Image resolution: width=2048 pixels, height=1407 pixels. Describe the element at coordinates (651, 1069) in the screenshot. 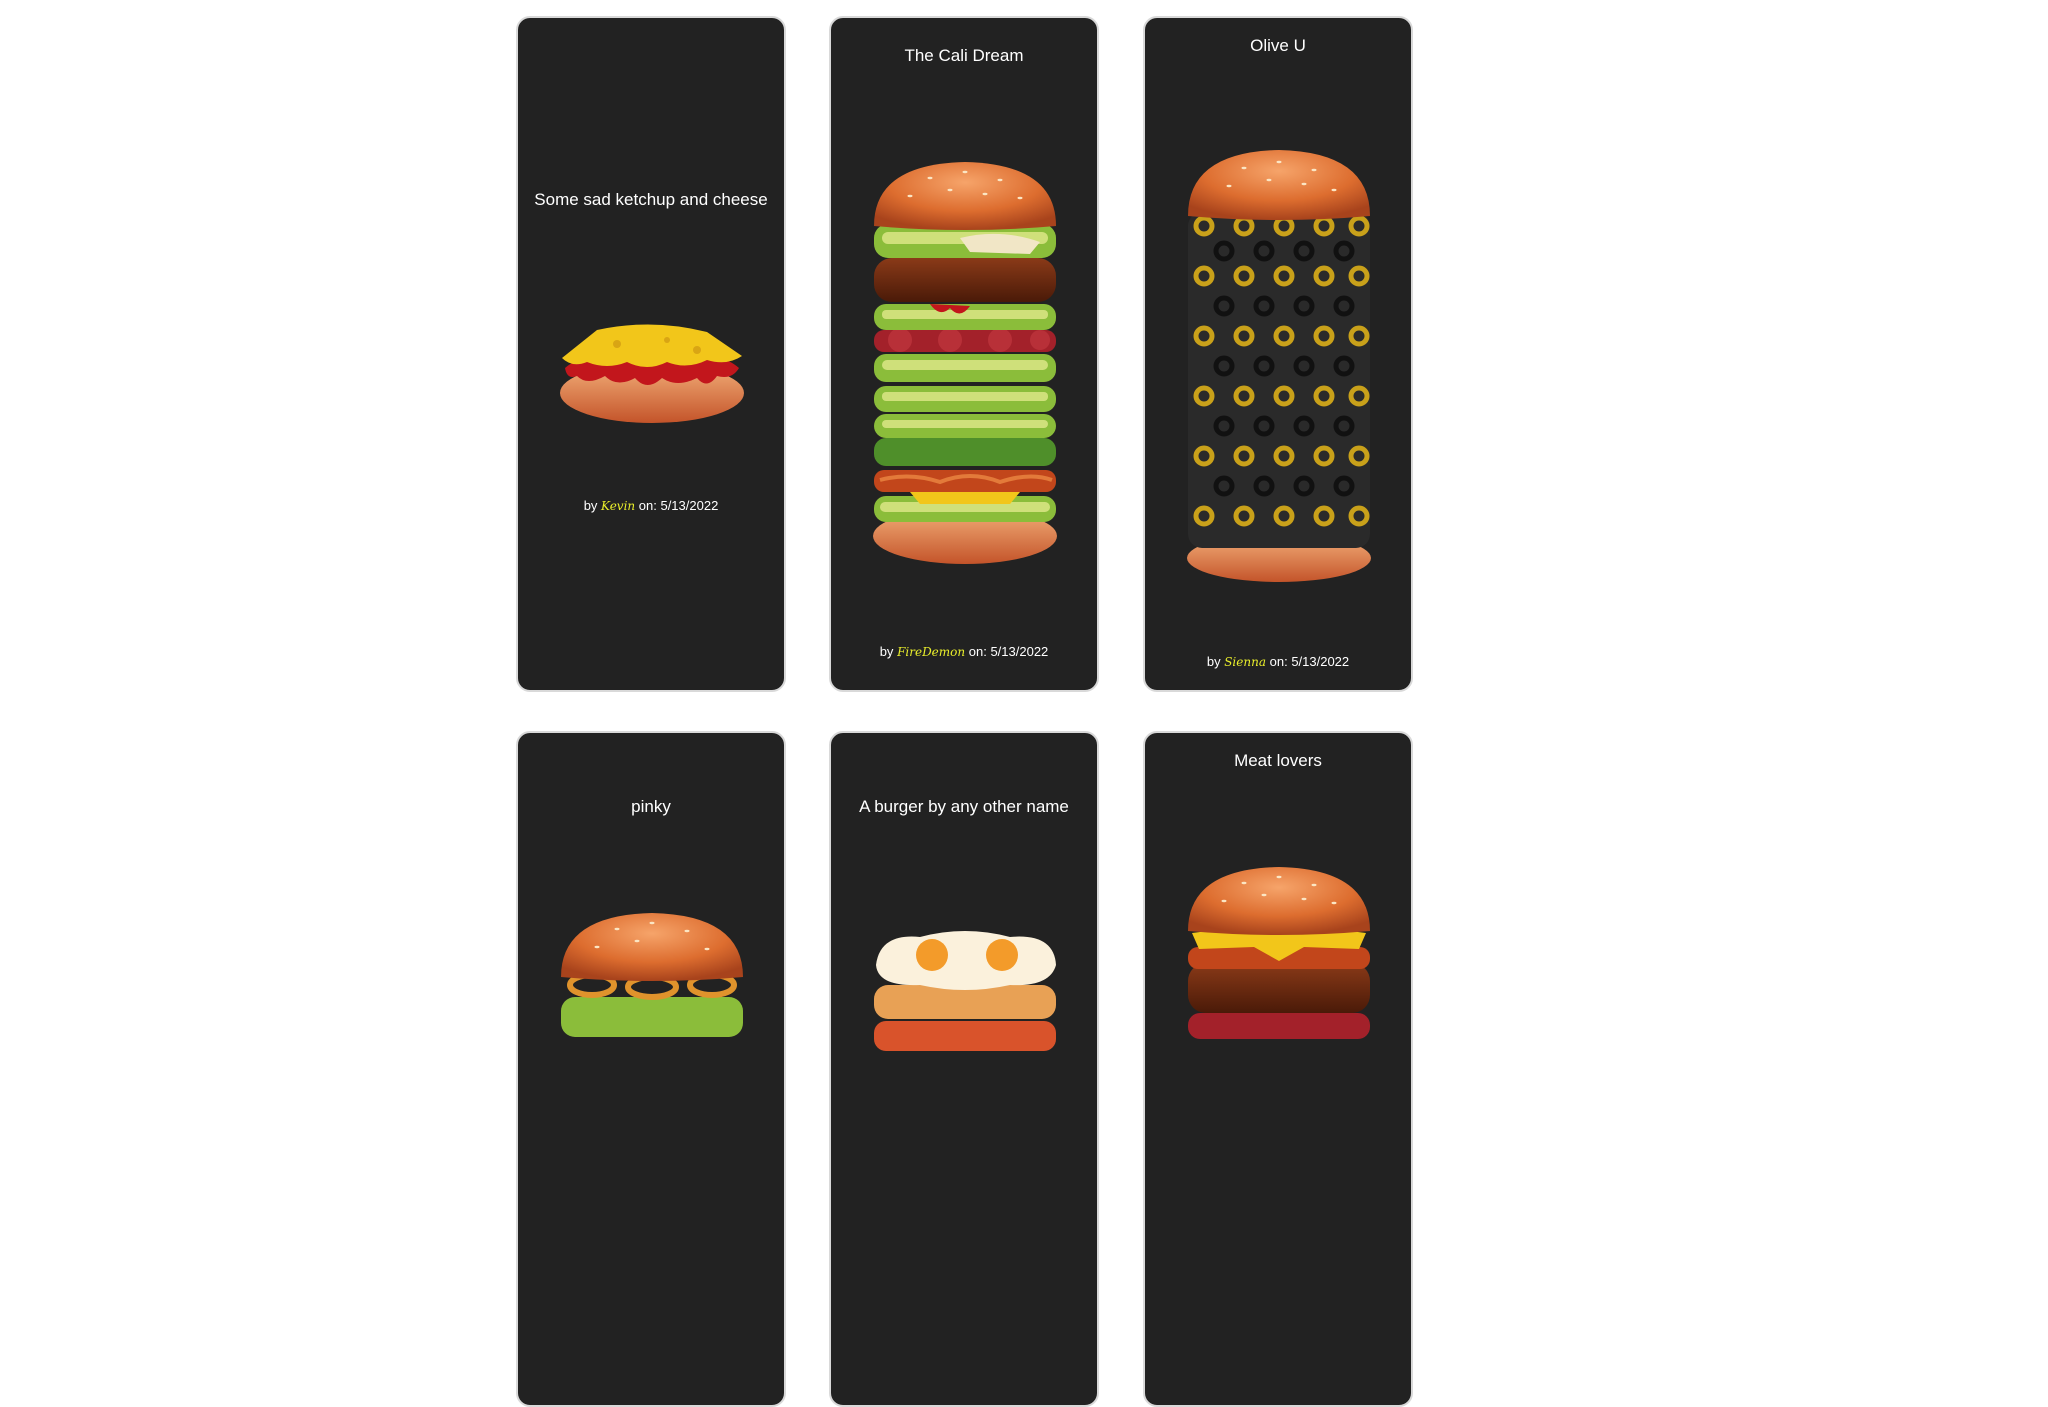

I see `burger-card: pinky` at that location.